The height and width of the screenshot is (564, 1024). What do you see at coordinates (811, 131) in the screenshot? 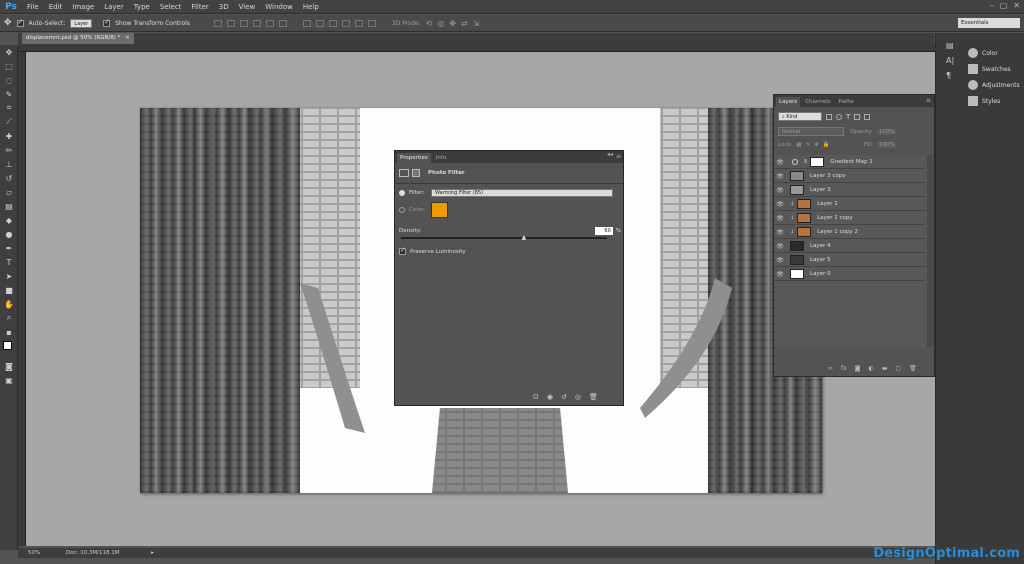
I see `blend-mode-dropdown: Normal` at bounding box center [811, 131].